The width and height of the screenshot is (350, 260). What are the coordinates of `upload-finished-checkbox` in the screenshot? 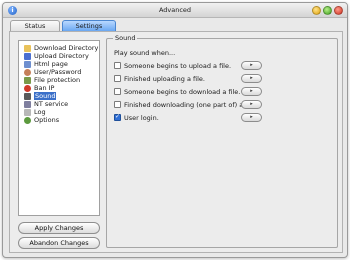 It's located at (117, 78).